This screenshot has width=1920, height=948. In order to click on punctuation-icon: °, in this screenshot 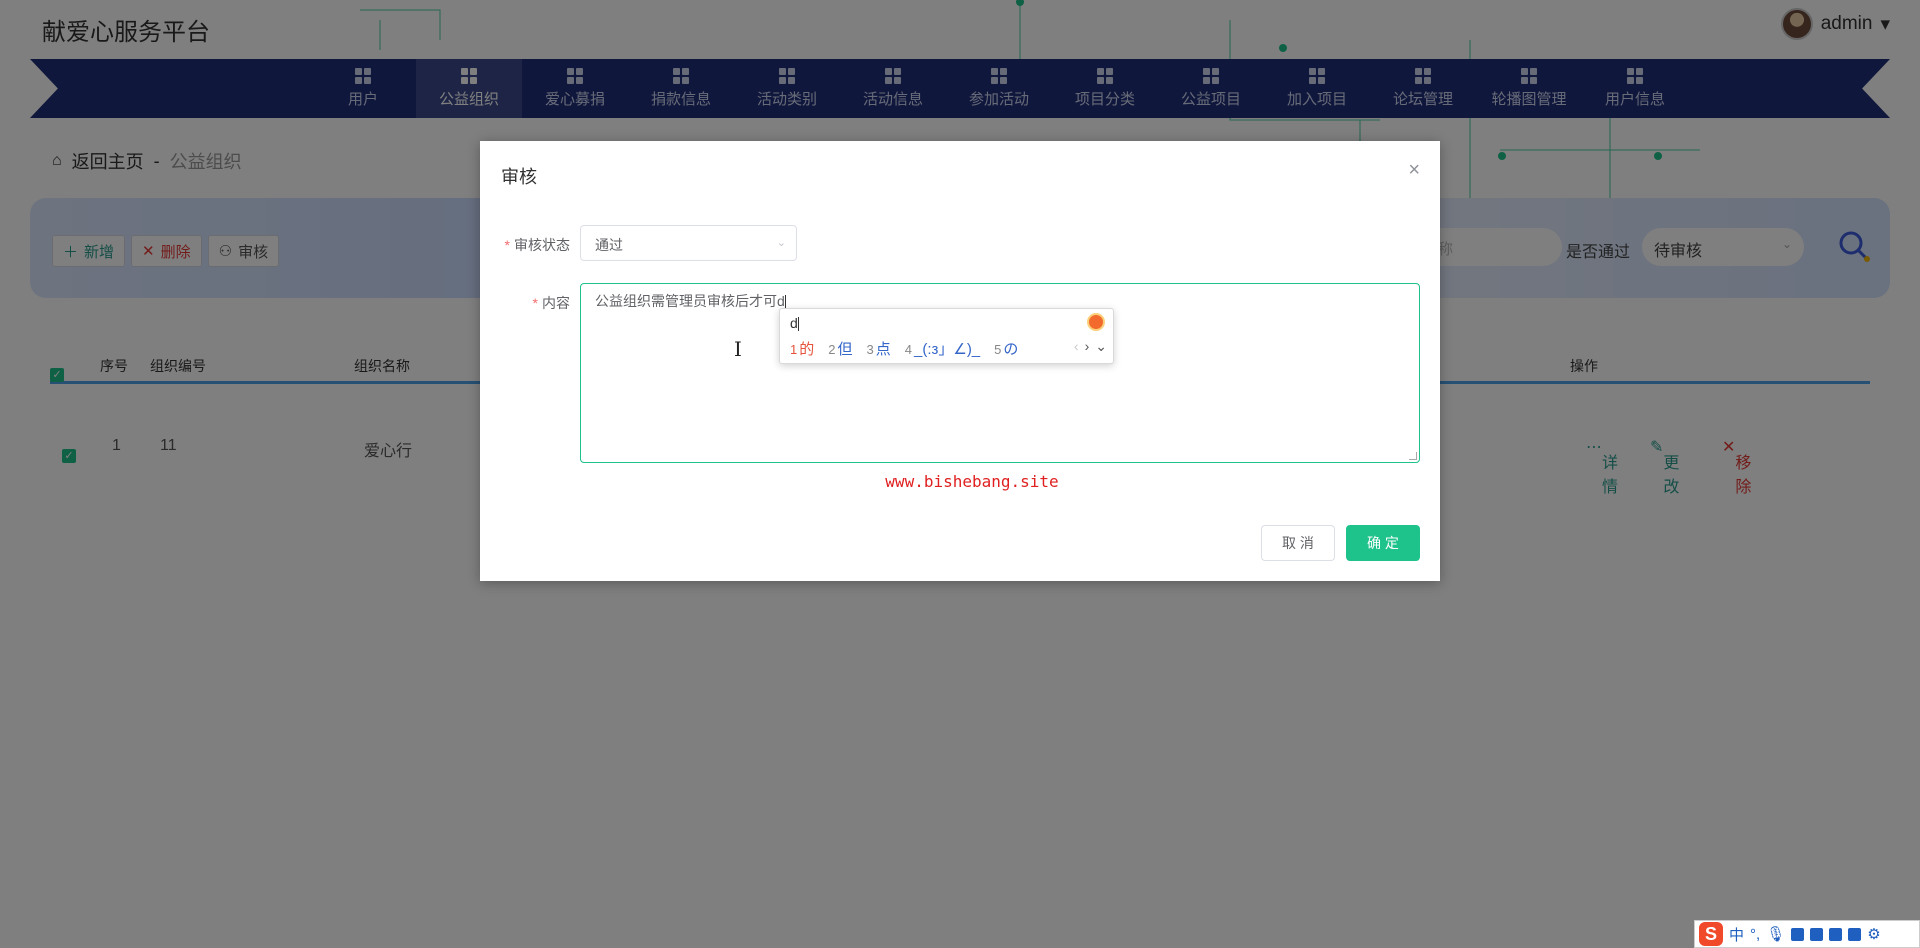, I will do `click(1755, 934)`.